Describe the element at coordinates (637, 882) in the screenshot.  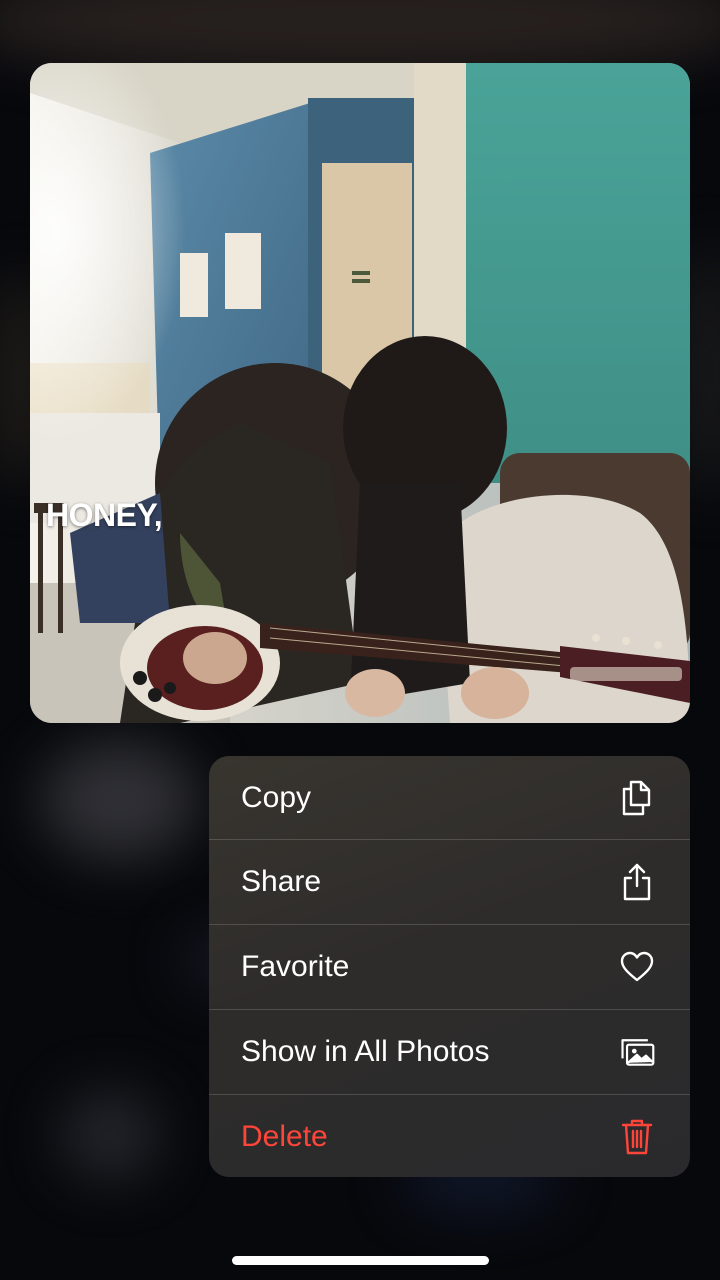
I see `share-icon` at that location.